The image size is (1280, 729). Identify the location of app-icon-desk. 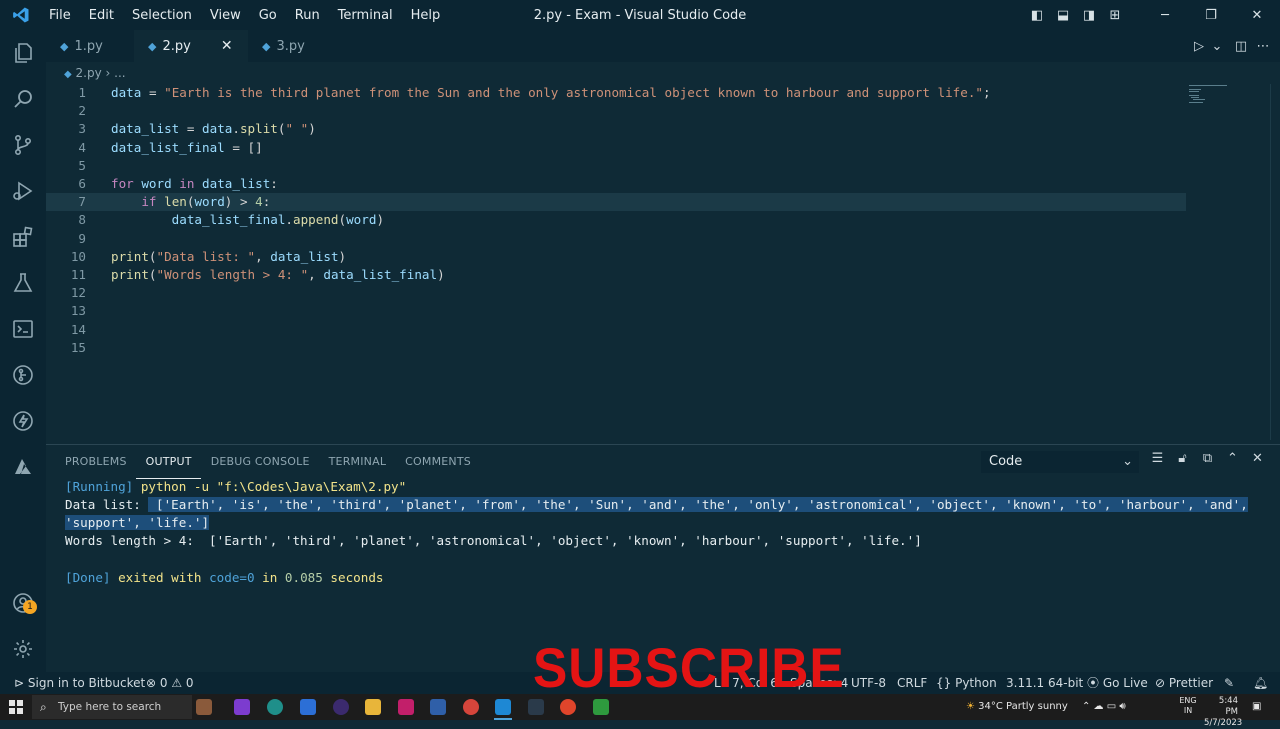
(204, 707).